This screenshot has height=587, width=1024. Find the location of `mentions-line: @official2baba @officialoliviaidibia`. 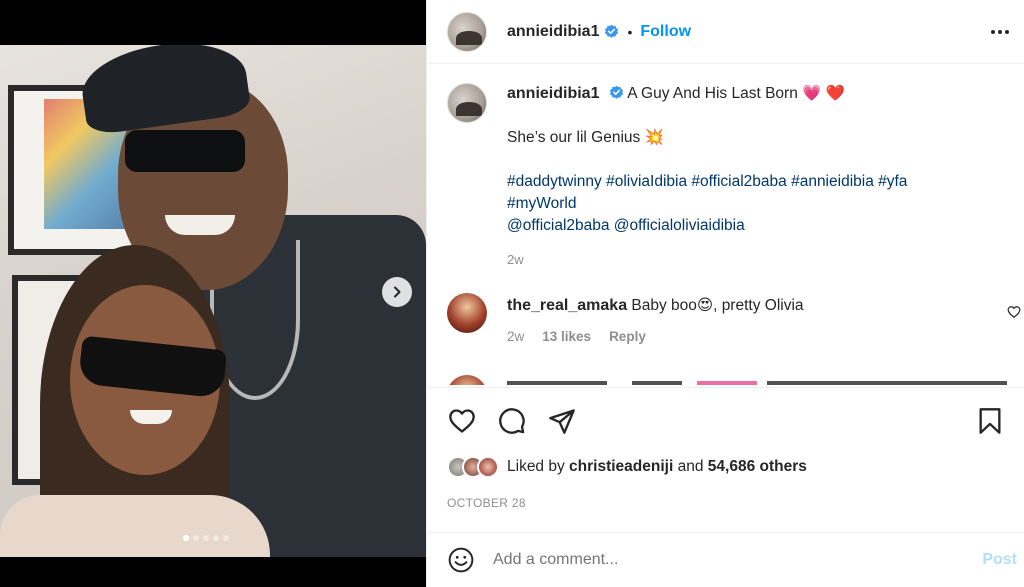

mentions-line: @official2baba @officialoliviaidibia is located at coordinates (742, 226).